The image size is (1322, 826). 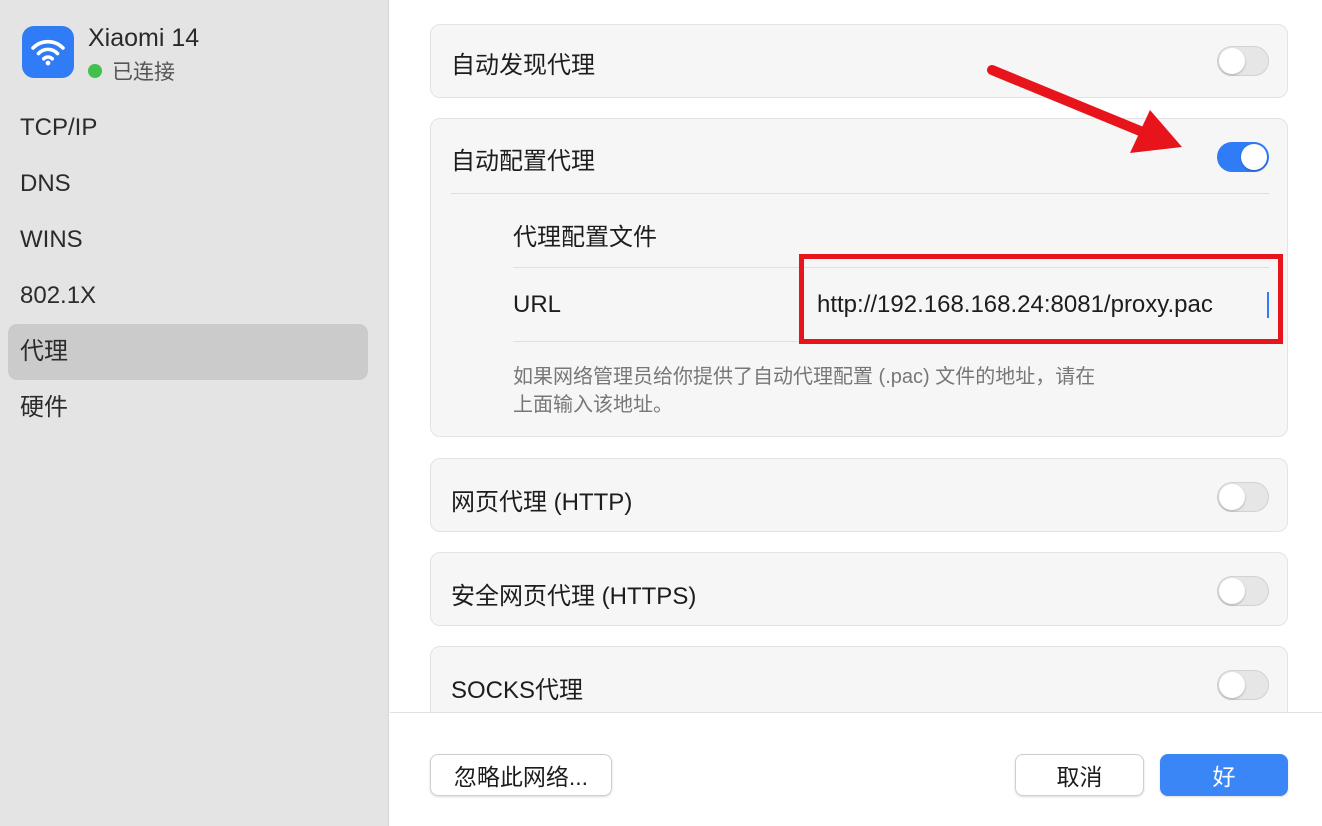 What do you see at coordinates (859, 589) in the screenshot?
I see `https-proxy-card: 安全网页代理 (HTTPS)` at bounding box center [859, 589].